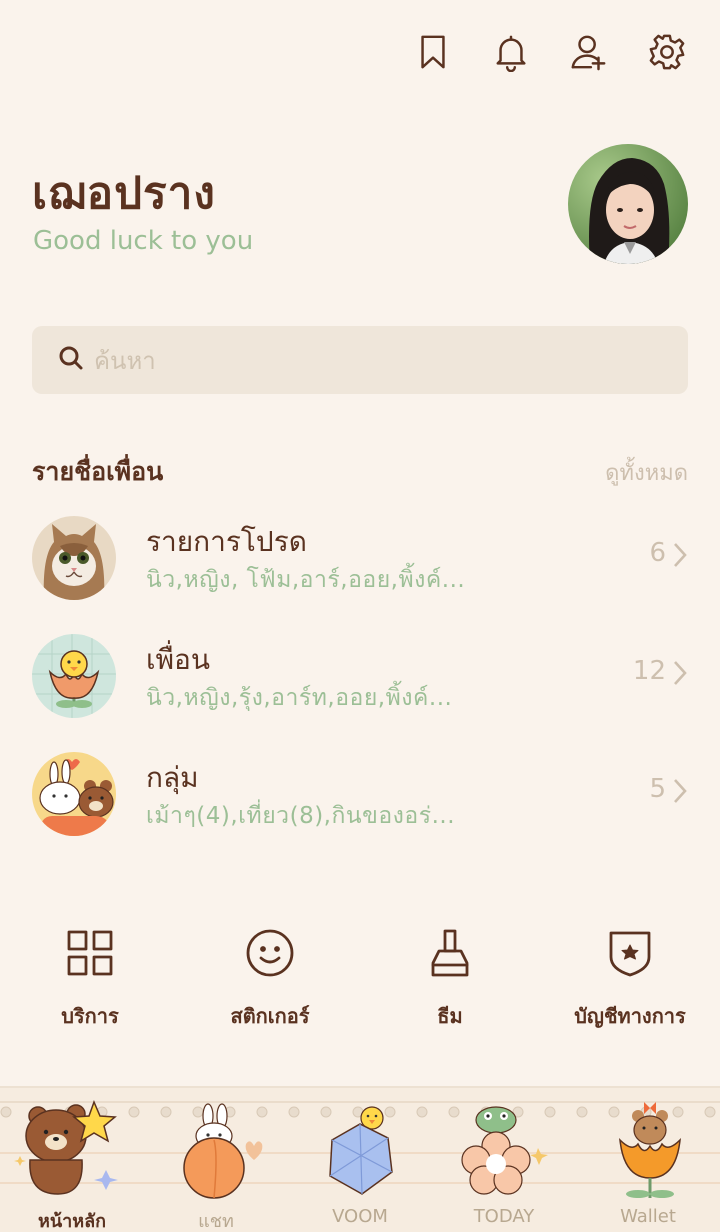 This screenshot has width=720, height=1232. What do you see at coordinates (90, 953) in the screenshot?
I see `grid-icon` at bounding box center [90, 953].